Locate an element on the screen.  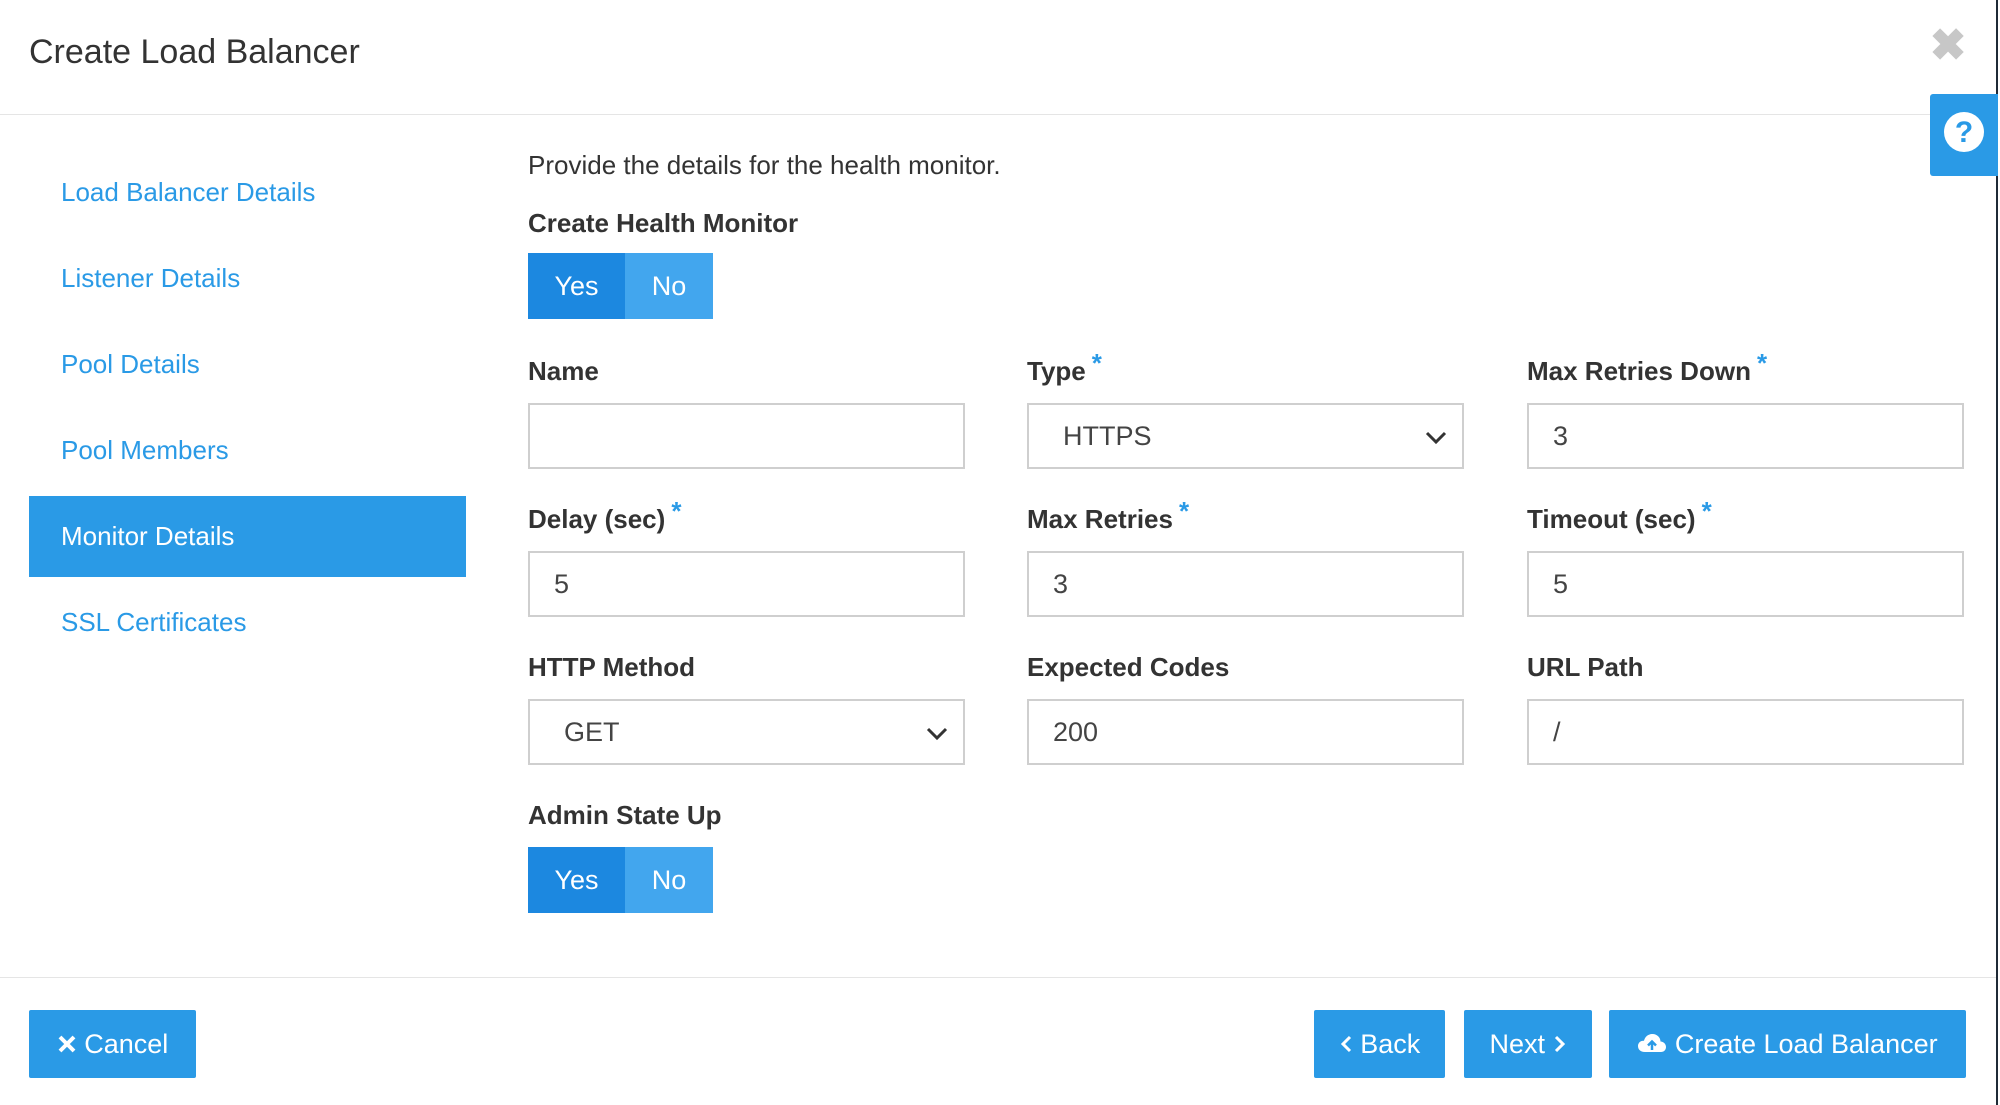
create-health-monitor-toggle: Yes No is located at coordinates (620, 286).